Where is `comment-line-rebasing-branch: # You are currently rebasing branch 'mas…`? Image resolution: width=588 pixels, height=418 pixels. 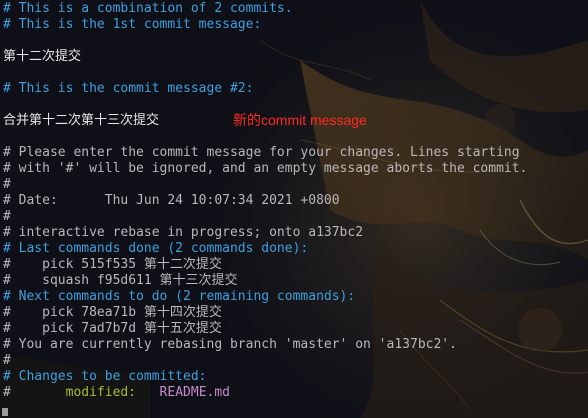
comment-line-rebasing-branch: # You are currently rebasing branch 'mas… is located at coordinates (230, 344).